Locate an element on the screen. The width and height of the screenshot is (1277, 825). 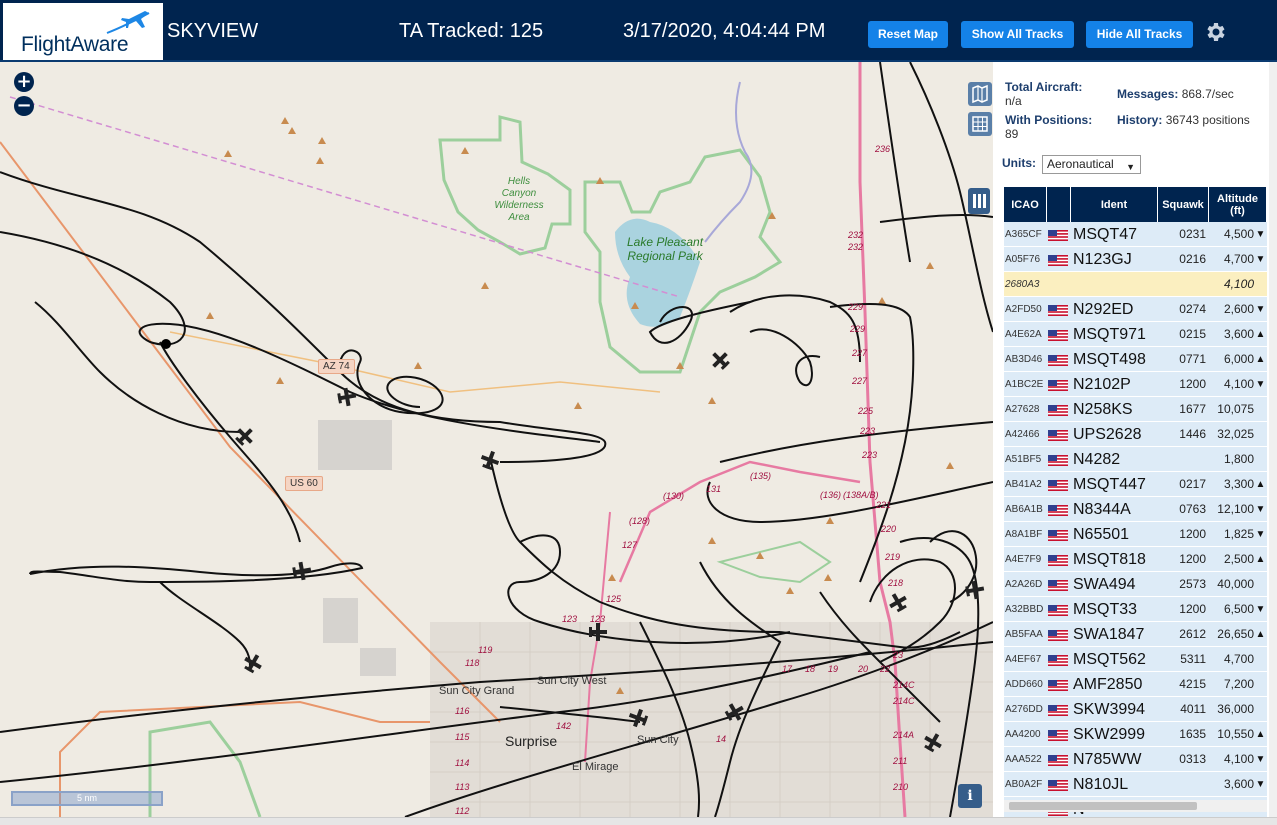
squawk-cell: 0215 is located at coordinates (1192, 334).